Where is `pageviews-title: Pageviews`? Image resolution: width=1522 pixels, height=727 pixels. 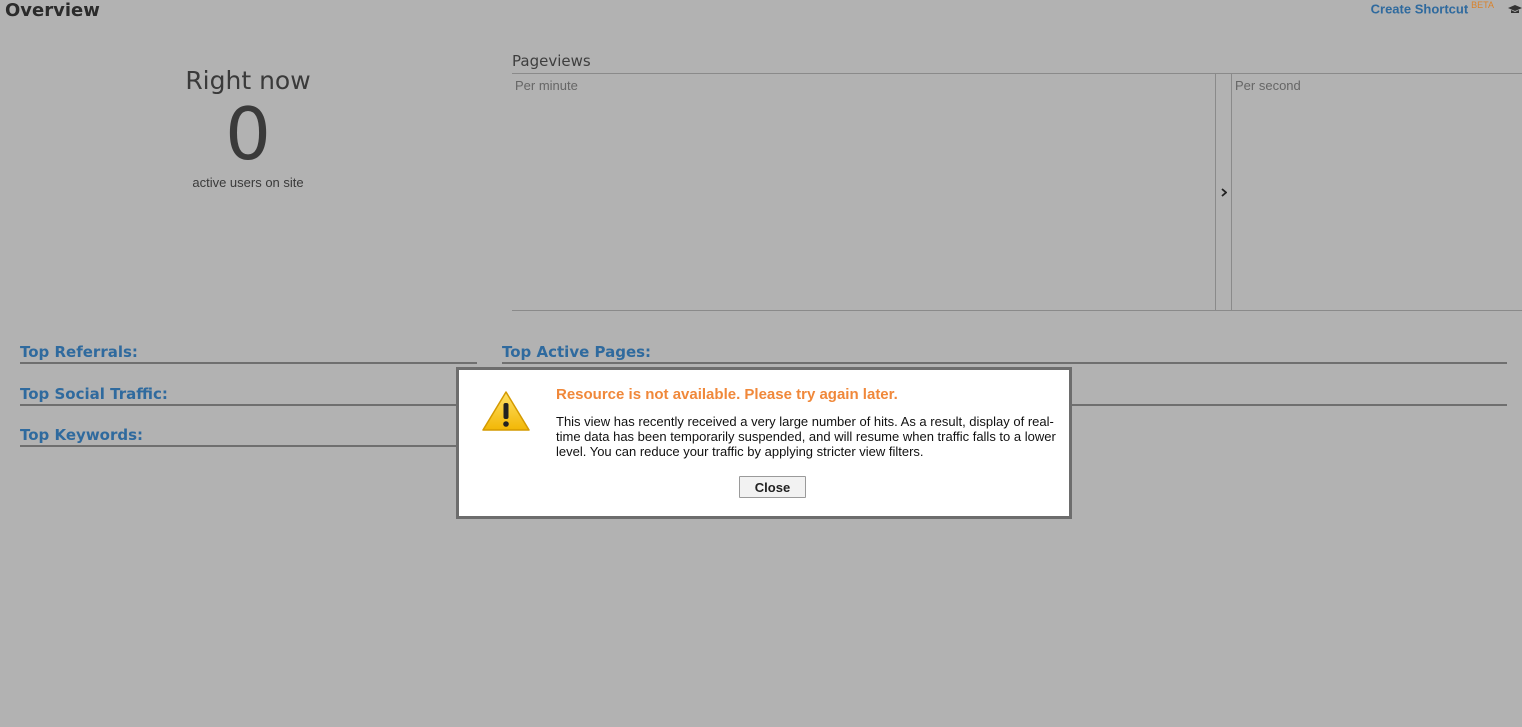 pageviews-title: Pageviews is located at coordinates (1017, 63).